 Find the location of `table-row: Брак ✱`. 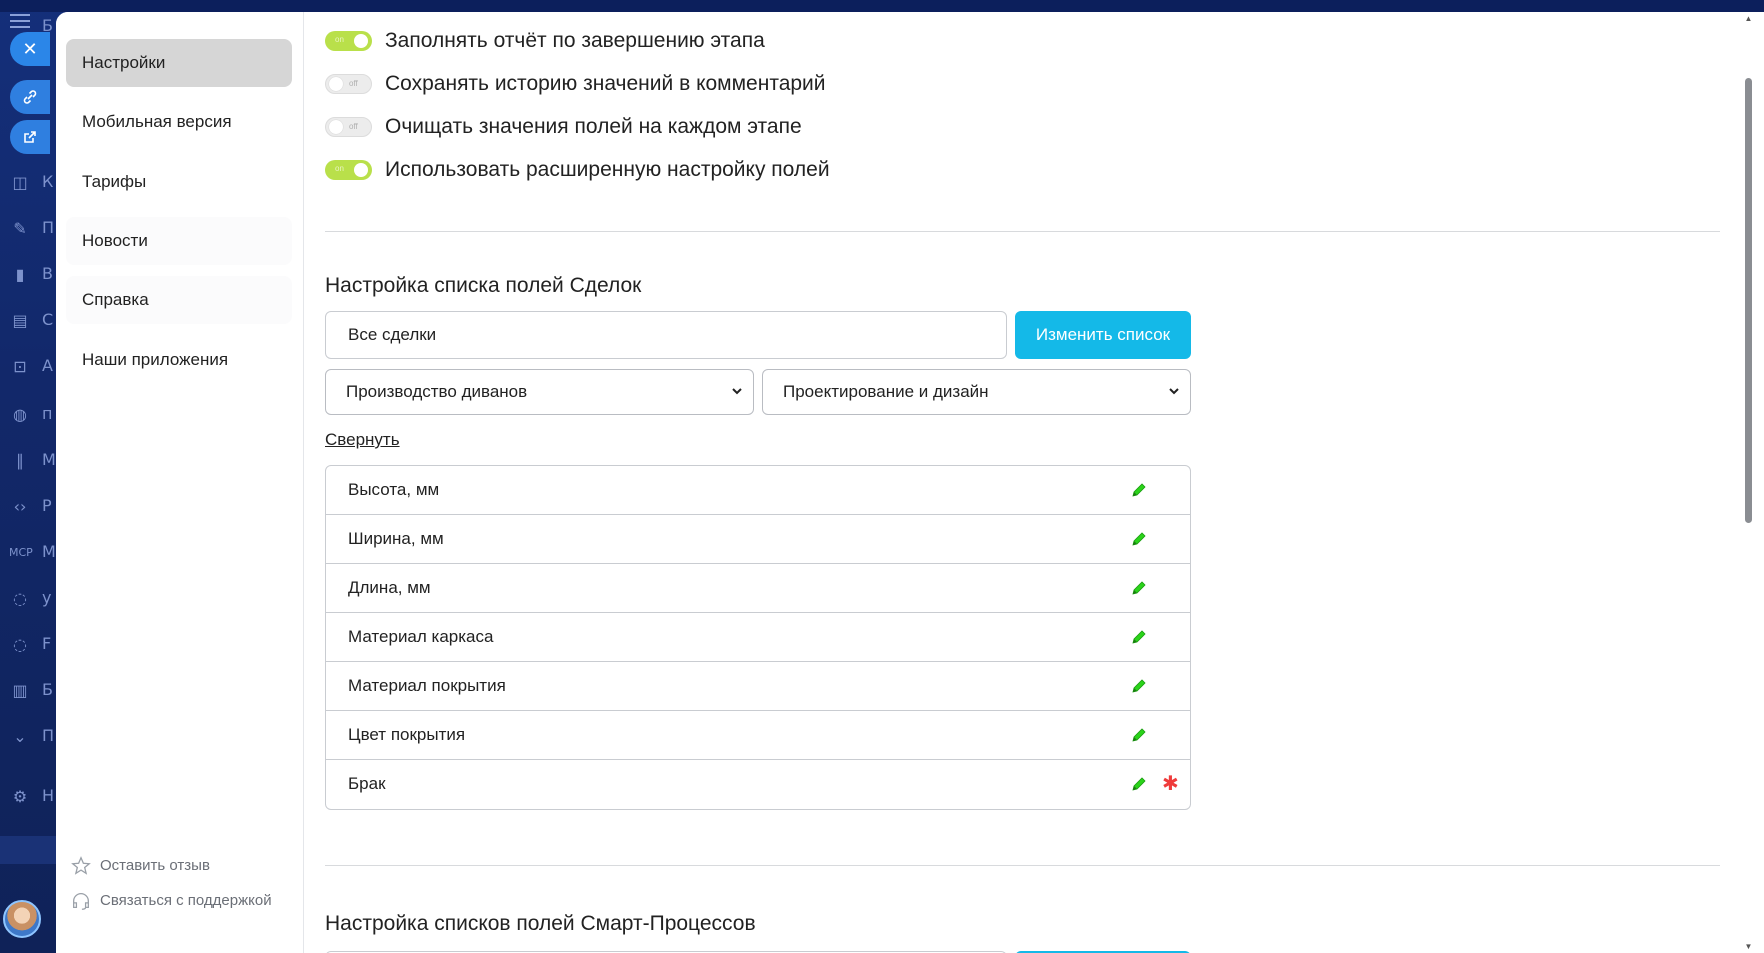

table-row: Брак ✱ is located at coordinates (758, 784).